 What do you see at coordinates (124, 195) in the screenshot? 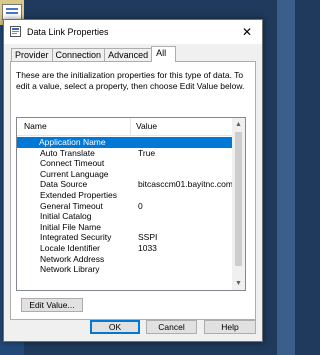
I see `table-row: Extended Properties` at bounding box center [124, 195].